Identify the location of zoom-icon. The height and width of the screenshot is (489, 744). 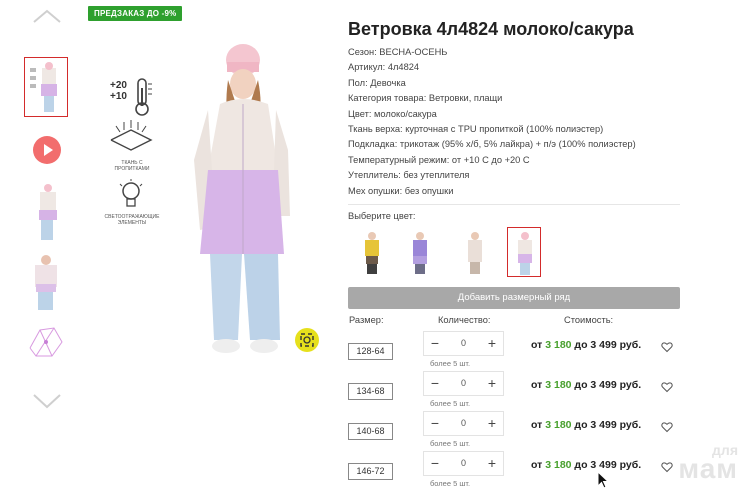
(307, 340).